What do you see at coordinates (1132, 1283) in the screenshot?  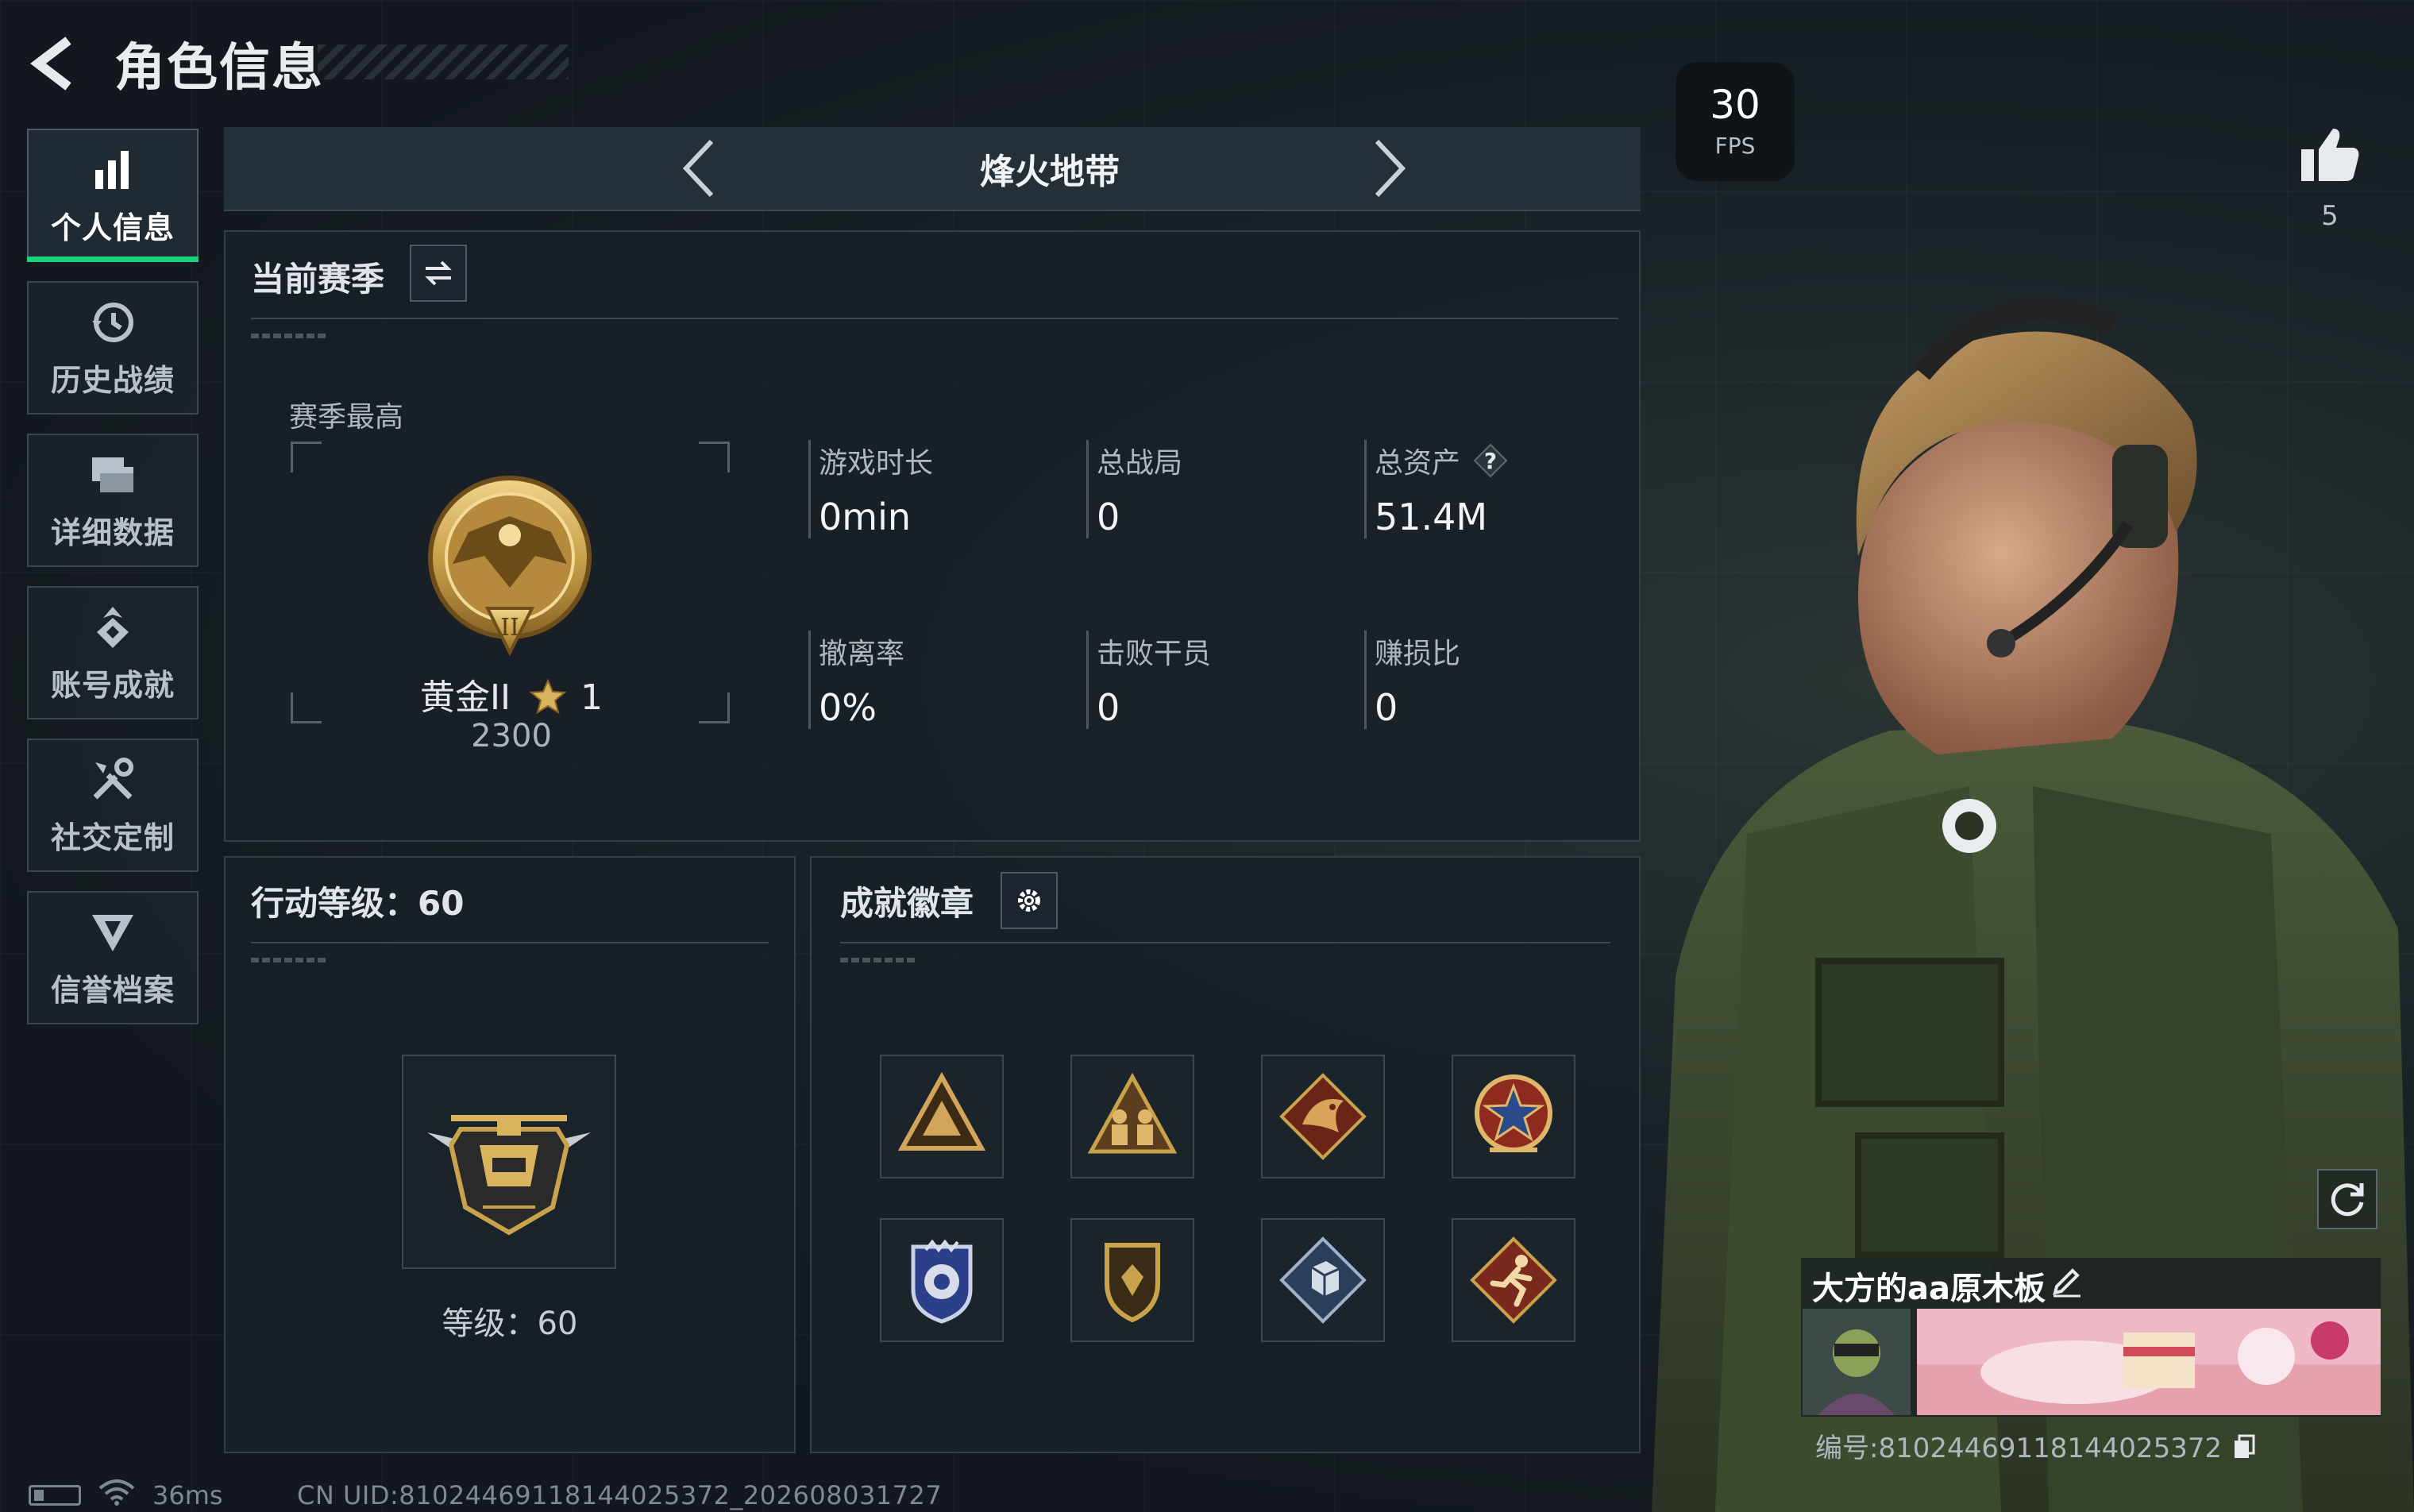 I see `shield-badge-icon` at bounding box center [1132, 1283].